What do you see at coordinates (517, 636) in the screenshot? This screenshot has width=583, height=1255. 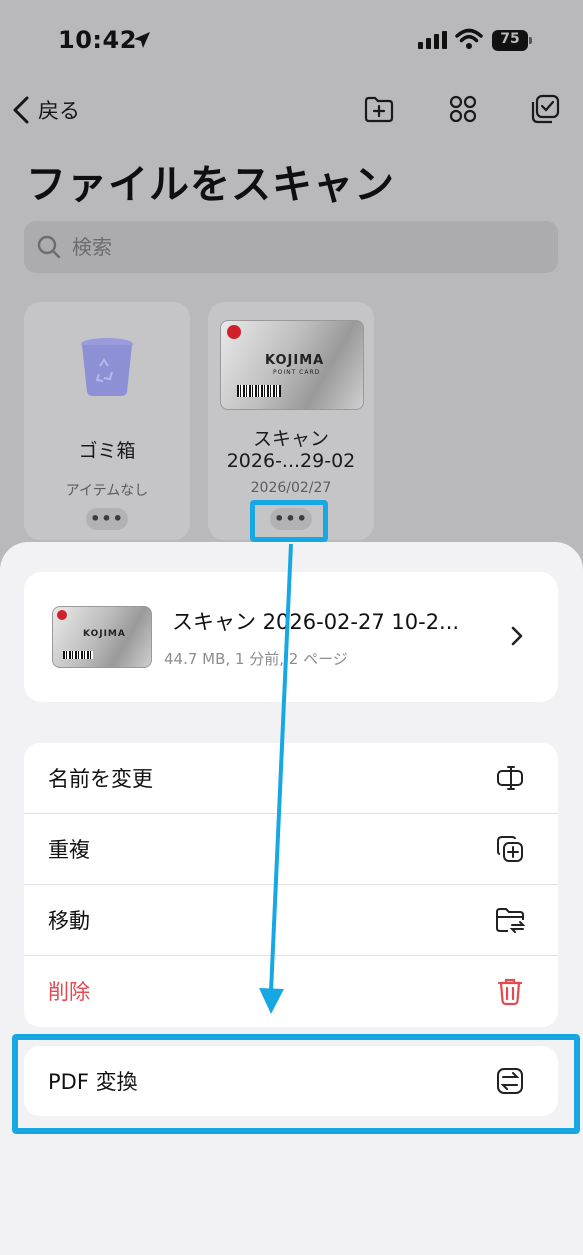 I see `chevron-right-icon` at bounding box center [517, 636].